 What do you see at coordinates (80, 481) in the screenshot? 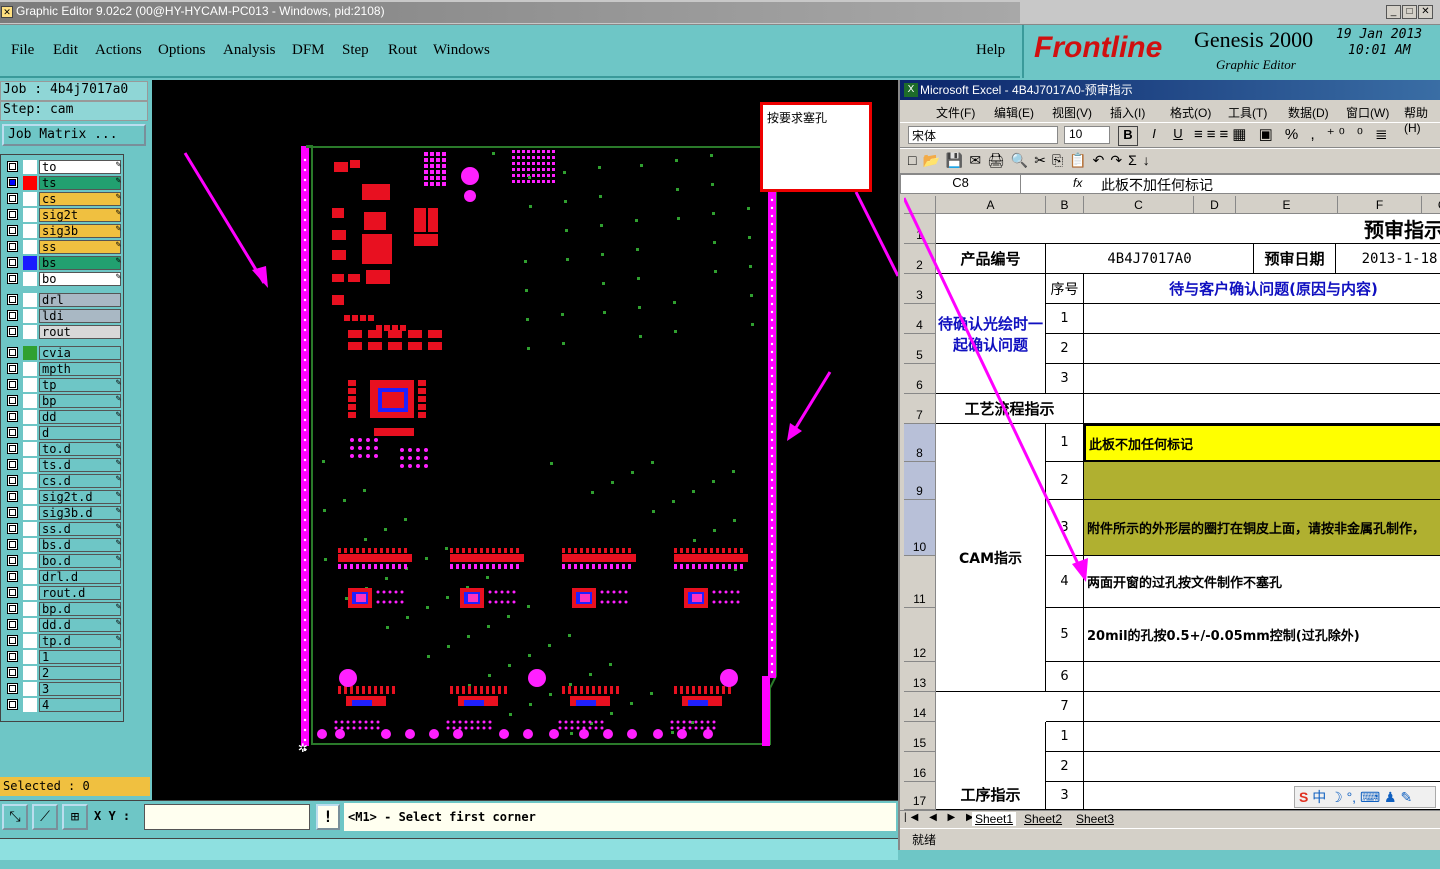
I see `layer-name: cs.d` at bounding box center [80, 481].